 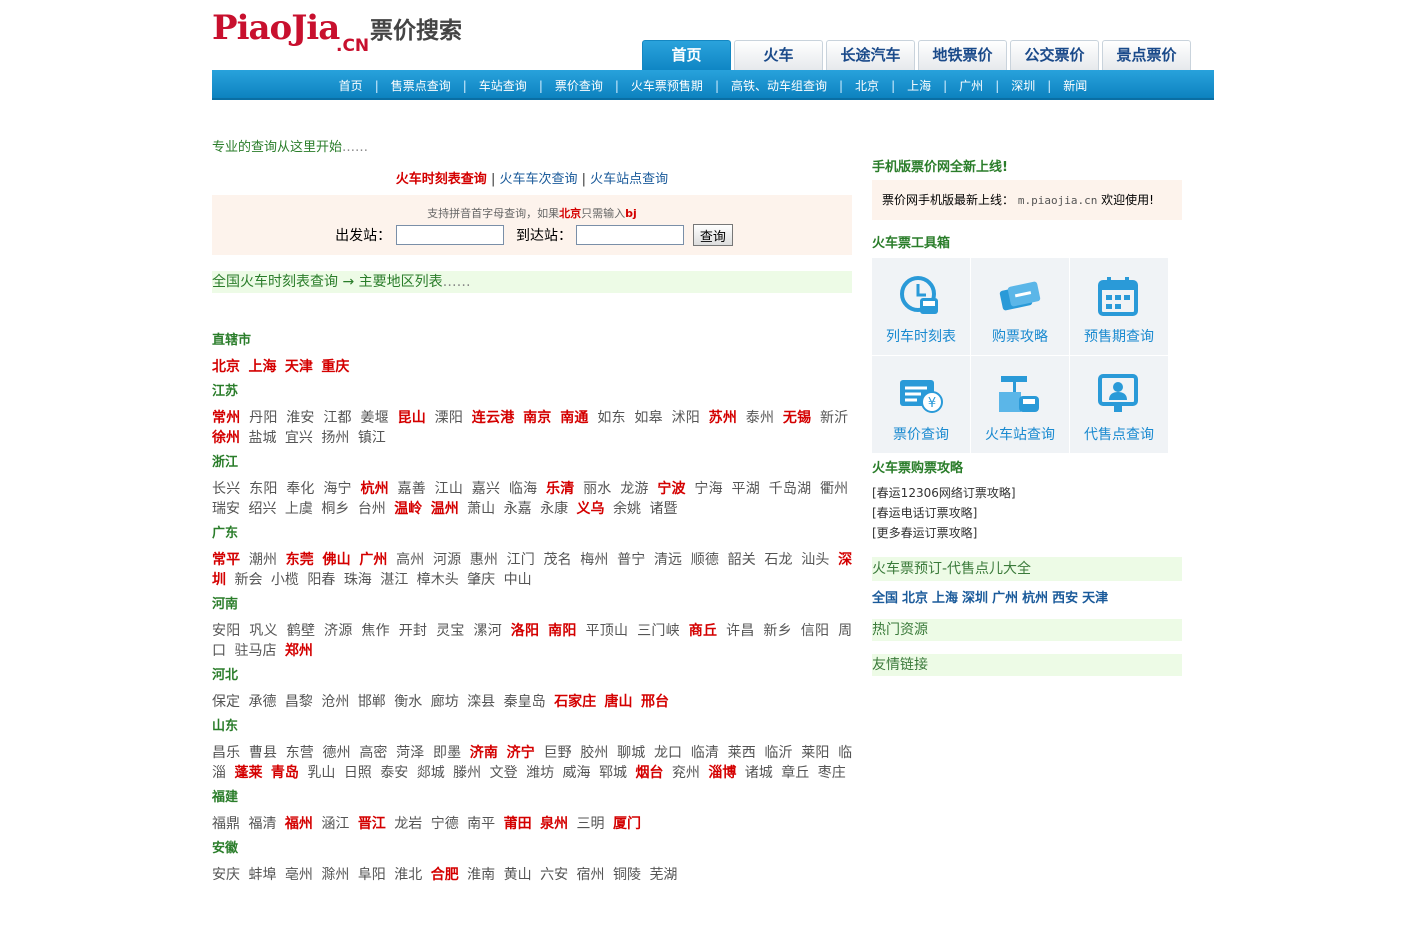 I want to click on city-link: 日照, so click(x=358, y=773).